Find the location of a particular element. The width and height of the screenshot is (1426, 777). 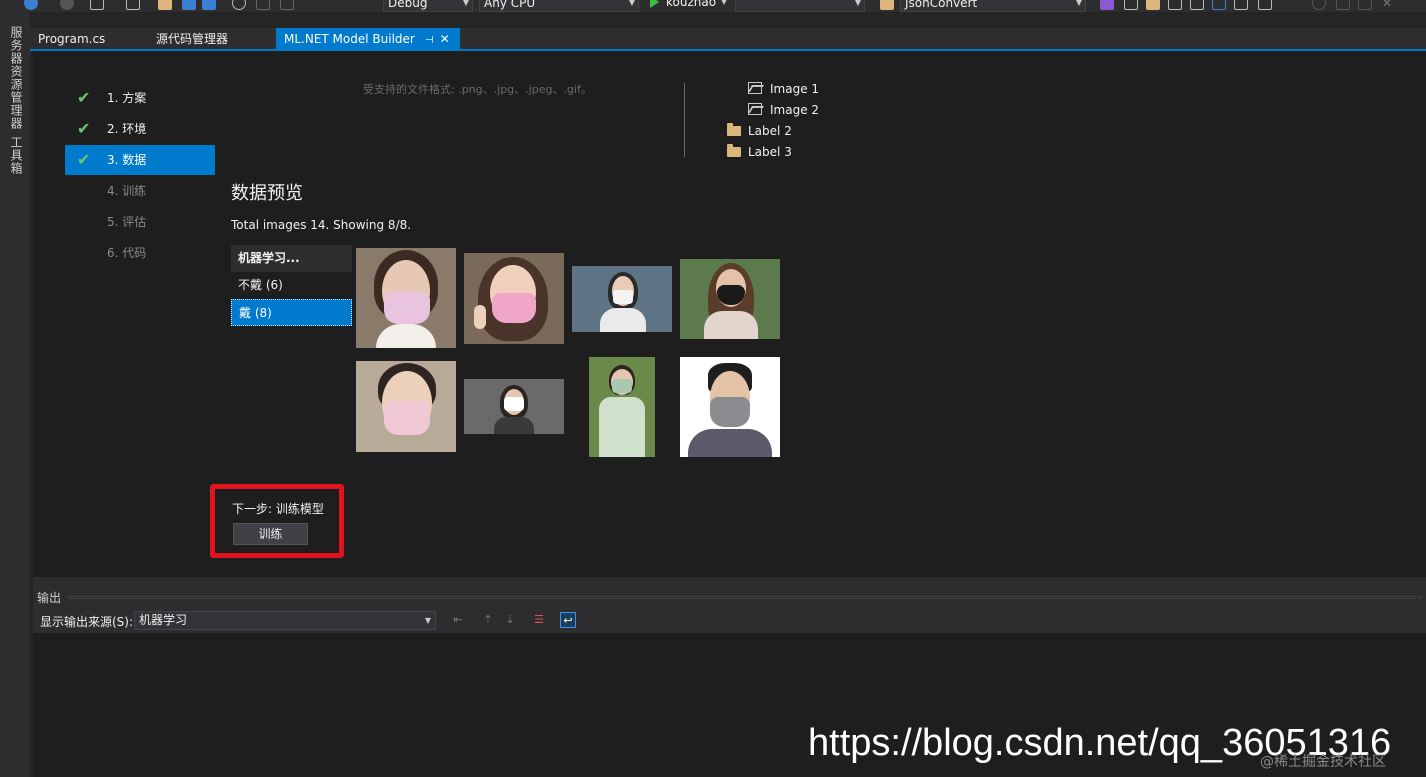

back-icon is located at coordinates (31, 5).